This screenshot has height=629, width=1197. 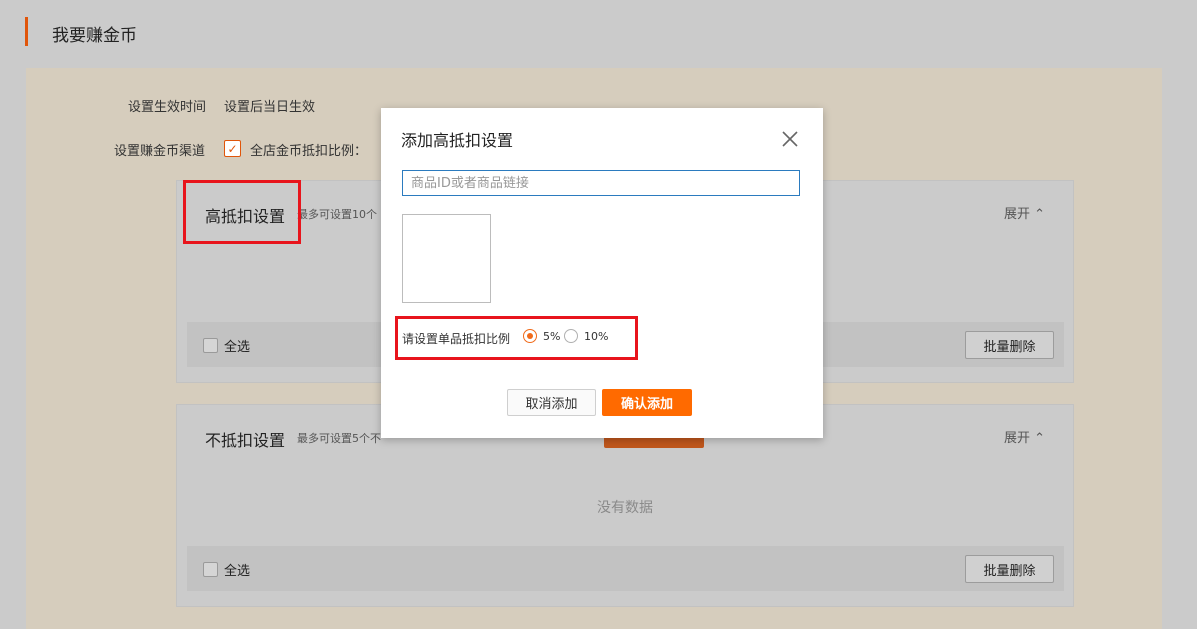 What do you see at coordinates (446, 258) in the screenshot?
I see `product-preview-image` at bounding box center [446, 258].